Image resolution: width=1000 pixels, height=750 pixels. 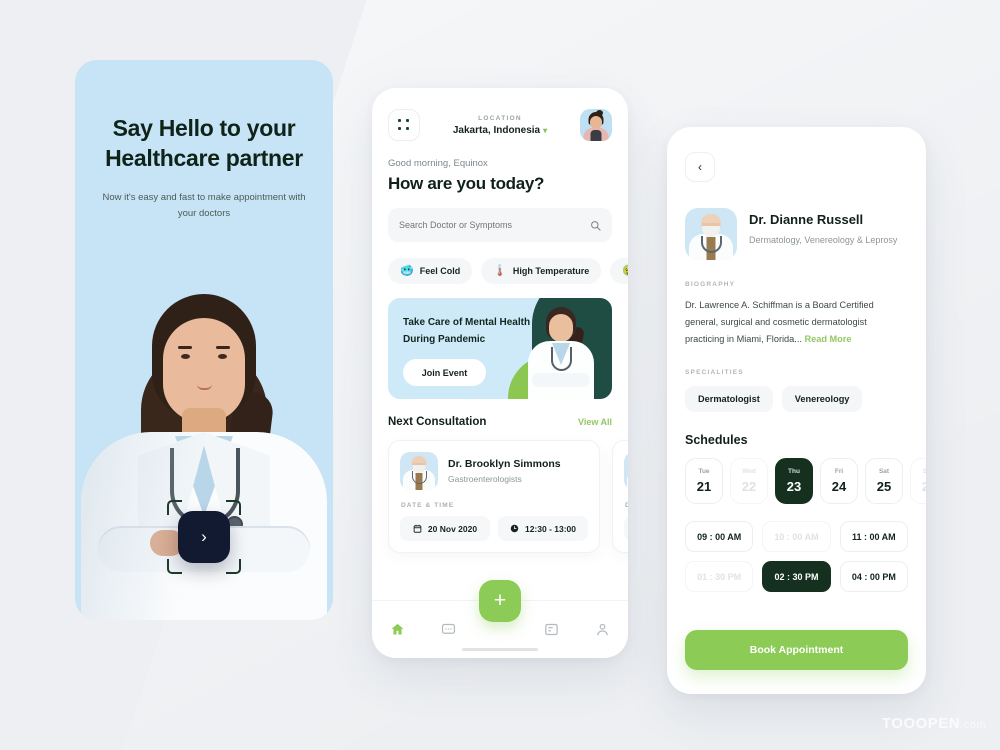 I want to click on time-slot: 01 : 30 PM, so click(x=719, y=576).